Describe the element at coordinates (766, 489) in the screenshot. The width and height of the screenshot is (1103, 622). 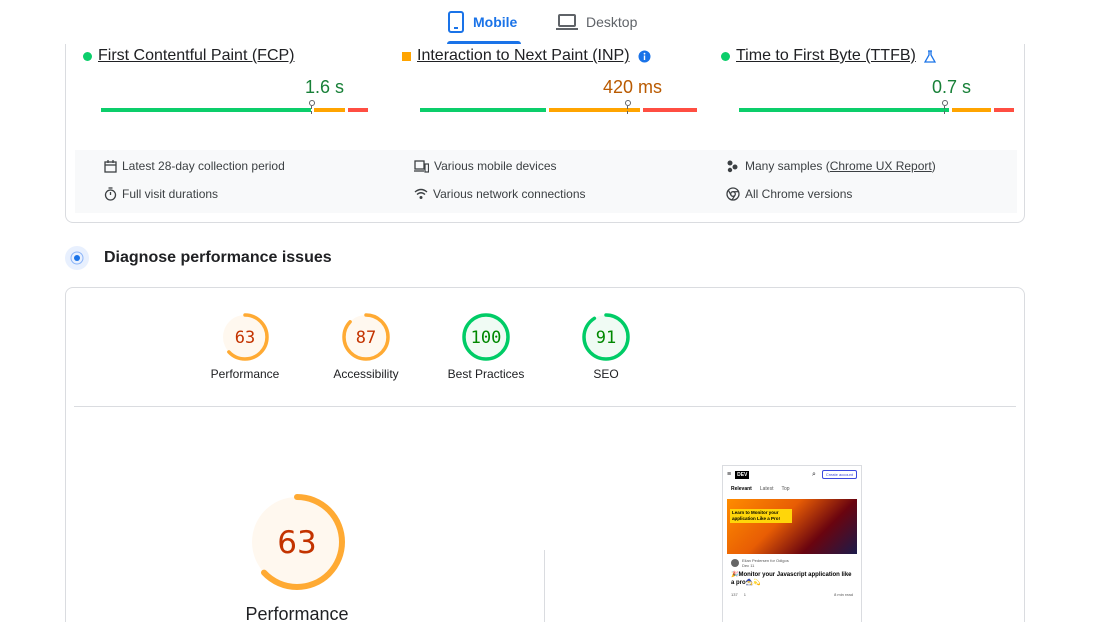
I see `thumb-tab-latest: Latest` at that location.